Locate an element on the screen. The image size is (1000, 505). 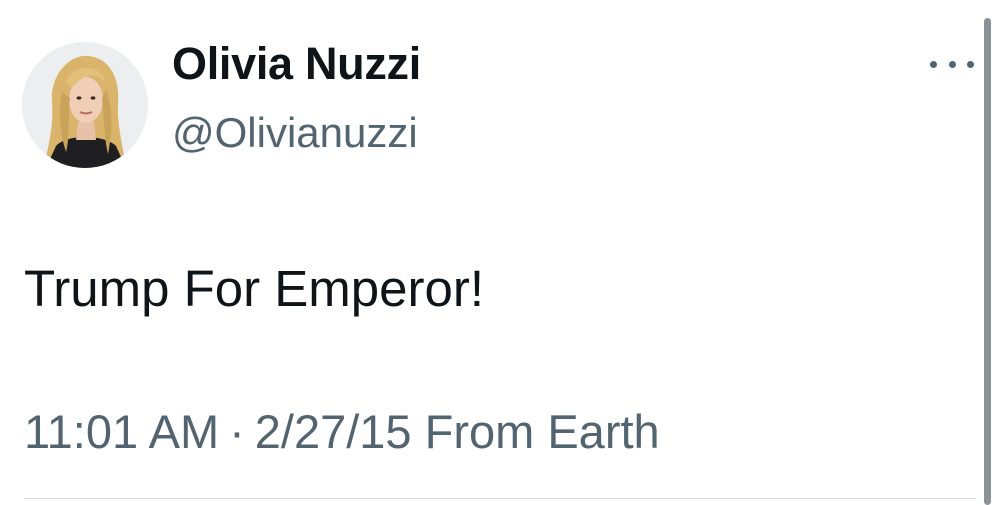
scrollbar is located at coordinates (987, 261).